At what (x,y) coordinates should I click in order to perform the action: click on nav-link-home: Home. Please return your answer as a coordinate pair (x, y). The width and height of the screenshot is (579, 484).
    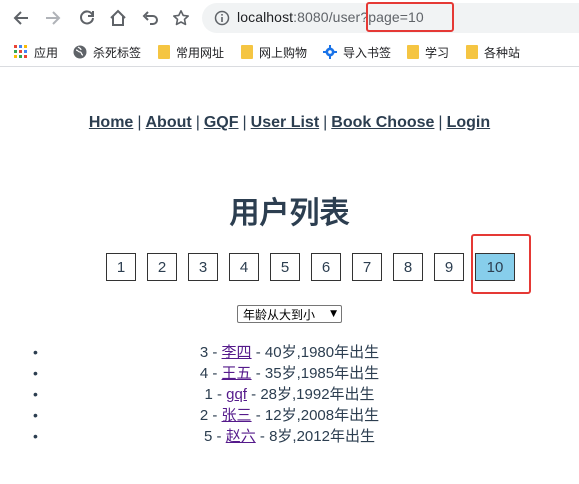
    Looking at the image, I should click on (111, 122).